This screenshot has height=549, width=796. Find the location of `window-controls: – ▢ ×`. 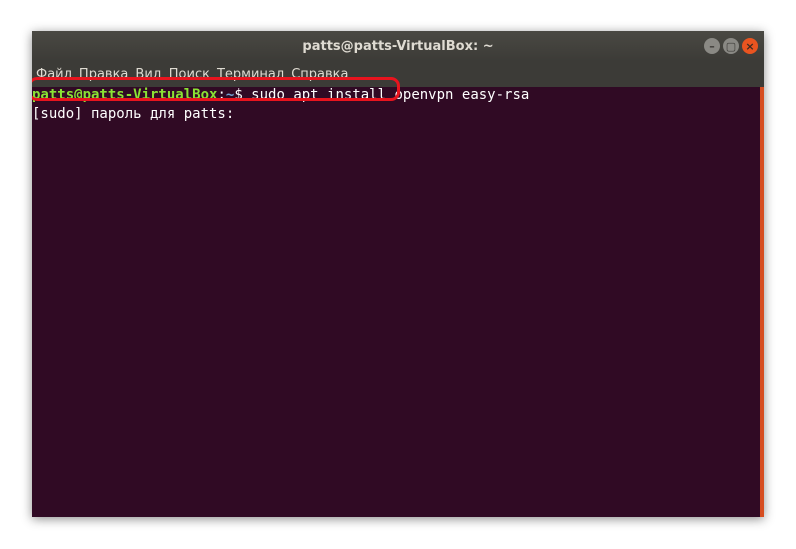

window-controls: – ▢ × is located at coordinates (731, 46).